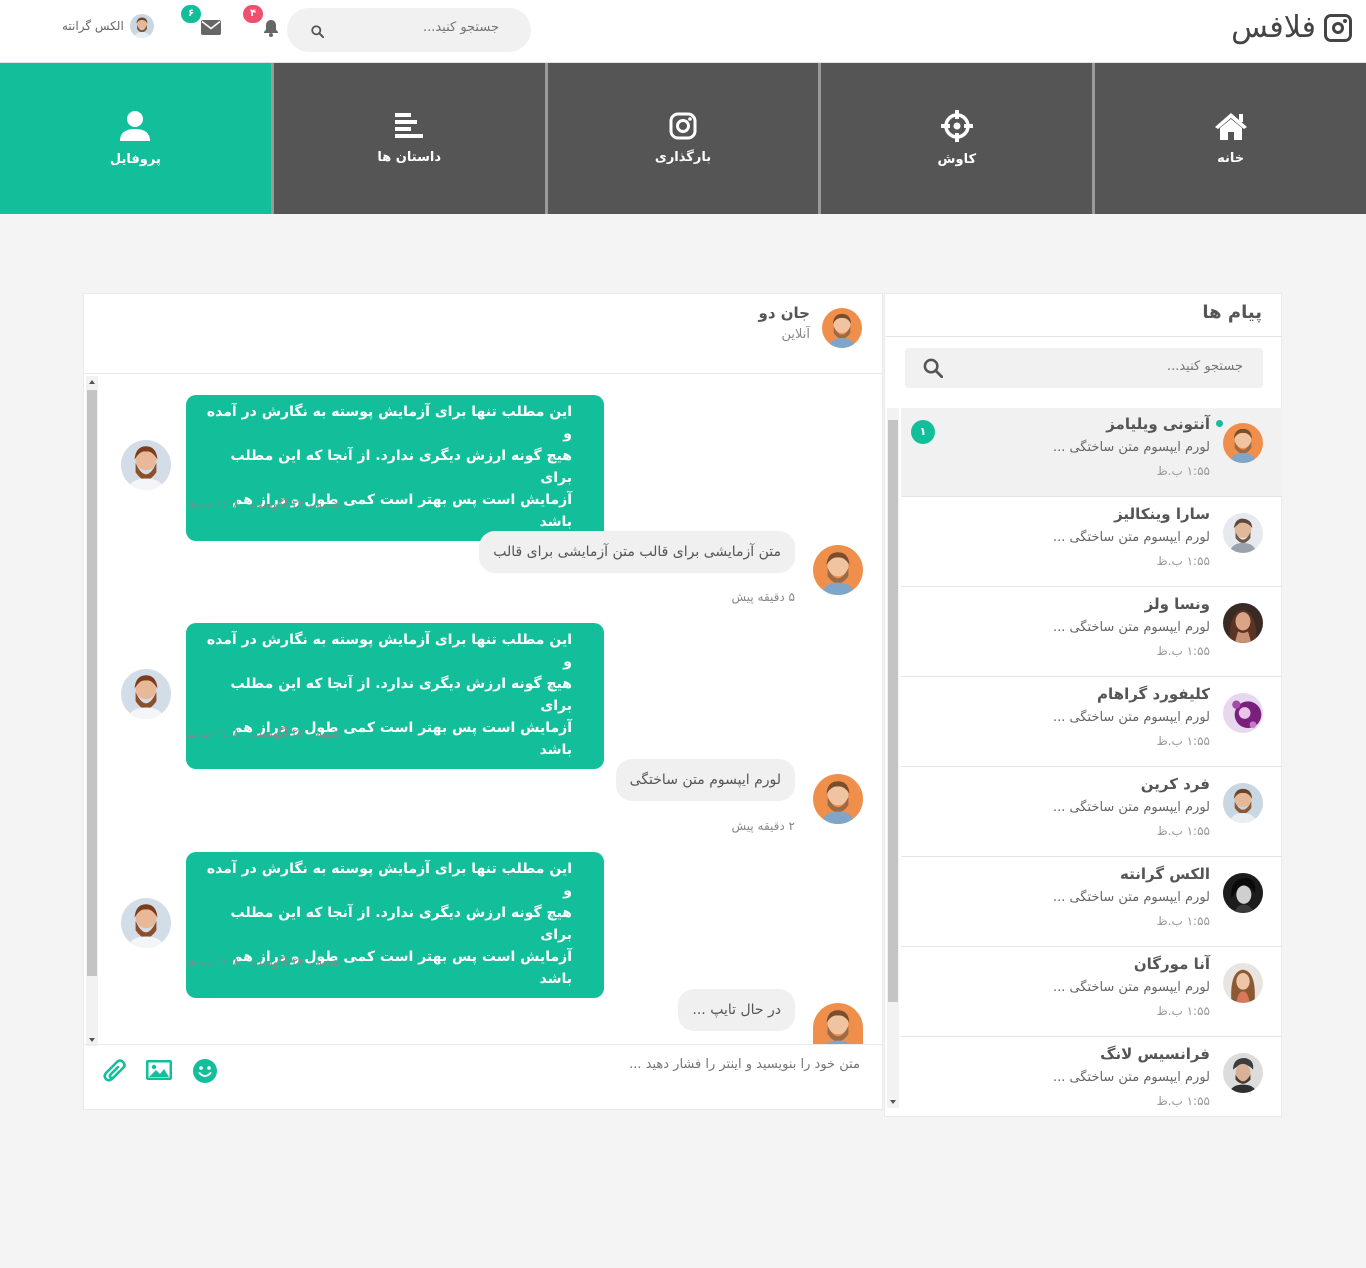 This screenshot has height=1268, width=1366. Describe the element at coordinates (262, 23) in the screenshot. I see `notifications-button: ۴` at that location.